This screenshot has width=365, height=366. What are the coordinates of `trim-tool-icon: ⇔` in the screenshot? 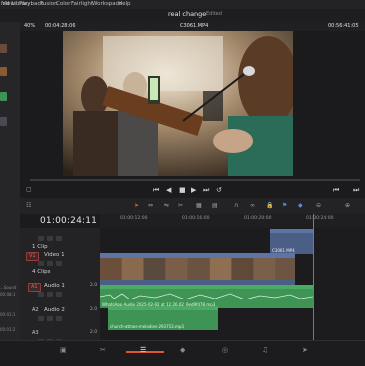 It's located at (150, 205).